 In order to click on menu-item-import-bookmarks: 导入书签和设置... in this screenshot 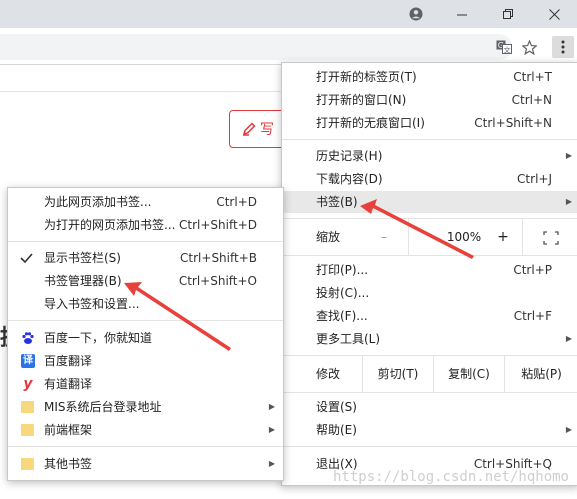, I will do `click(145, 304)`.